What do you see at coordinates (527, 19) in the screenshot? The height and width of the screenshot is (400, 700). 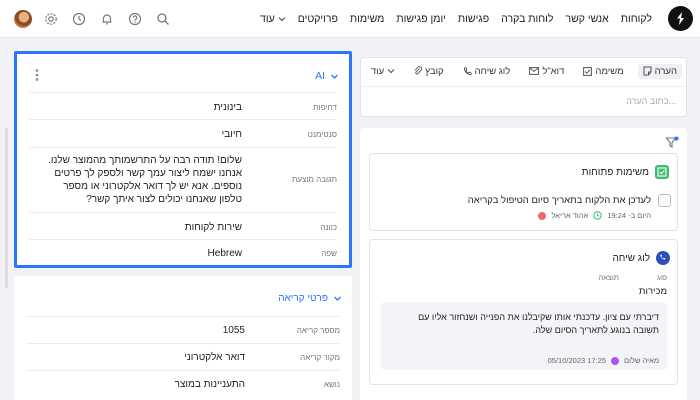 I see `nav-dashboards: לוחות בקרה` at bounding box center [527, 19].